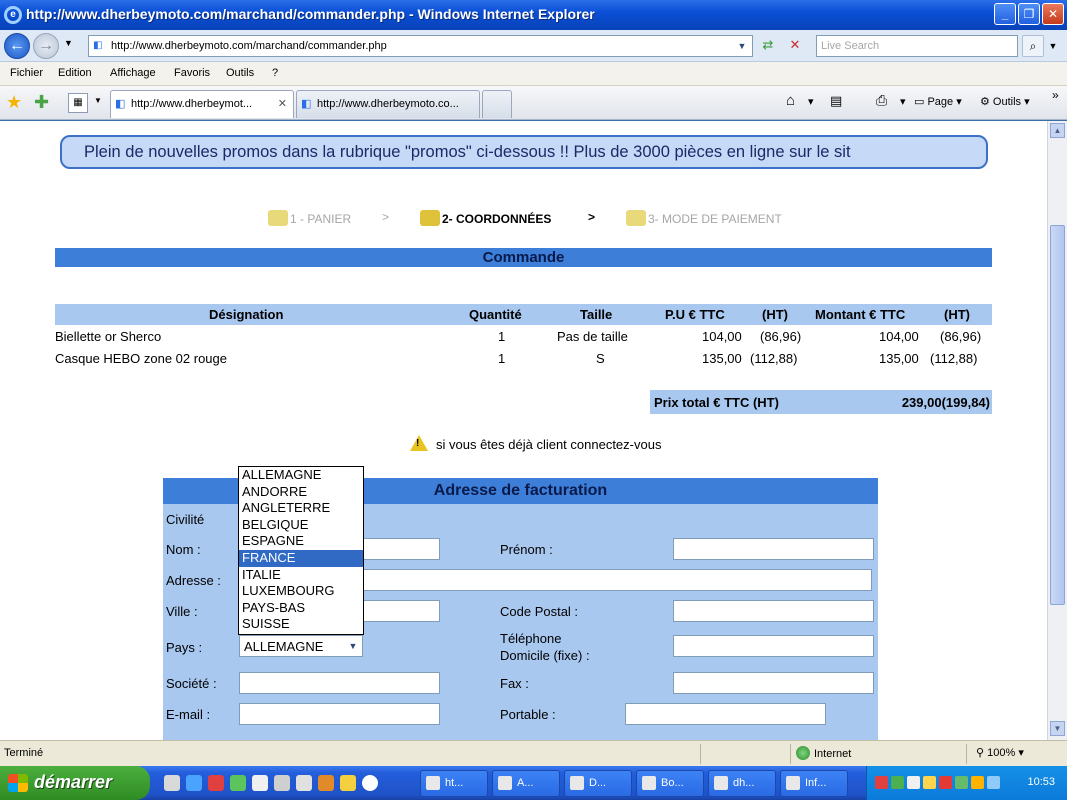  I want to click on task-icon, so click(649, 783).